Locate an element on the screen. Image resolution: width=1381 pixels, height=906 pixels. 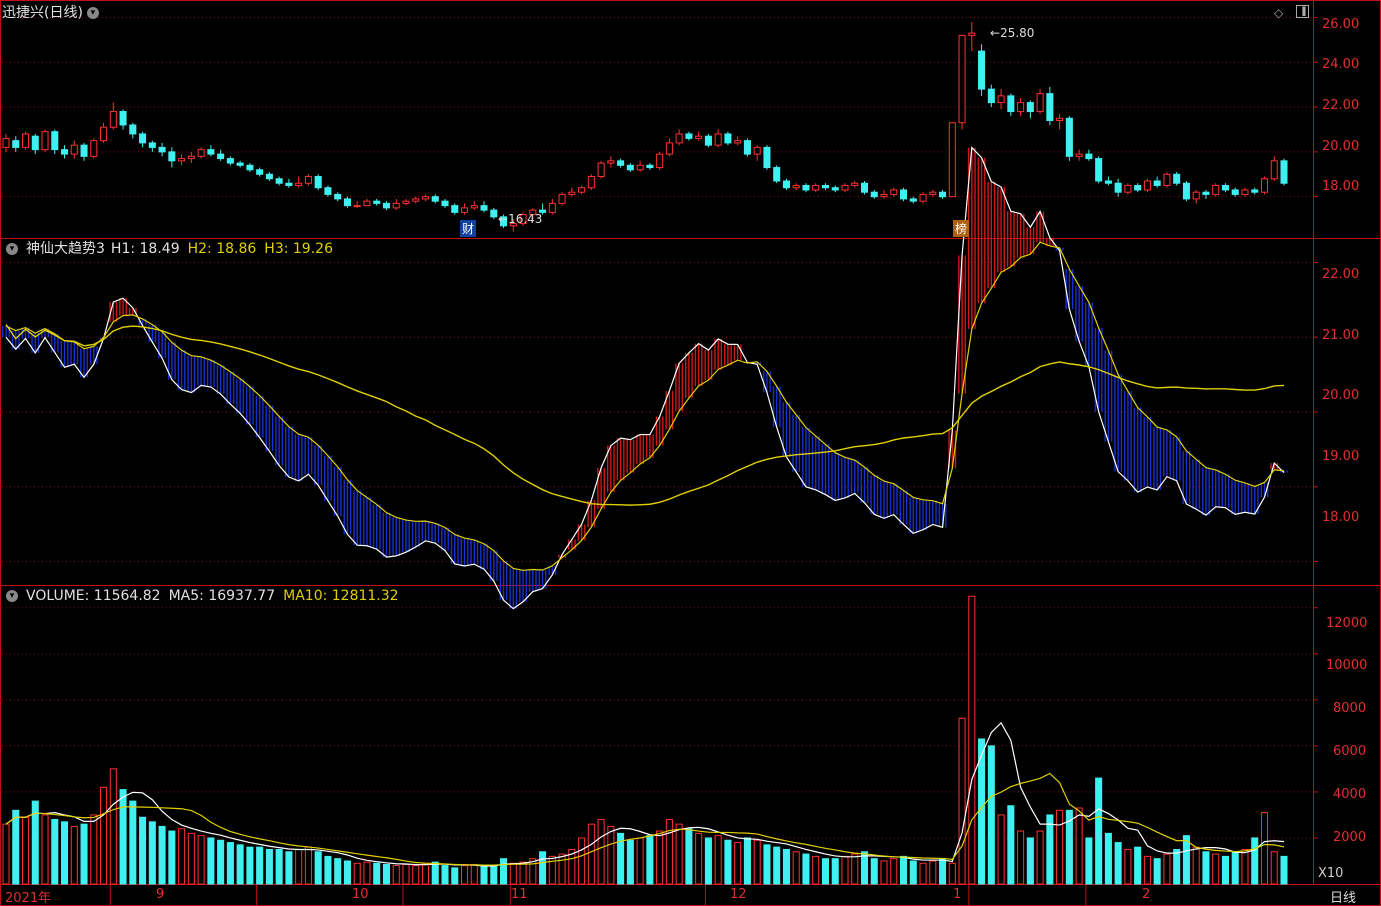
diamond-icon: ◇ is located at coordinates (1278, 13).